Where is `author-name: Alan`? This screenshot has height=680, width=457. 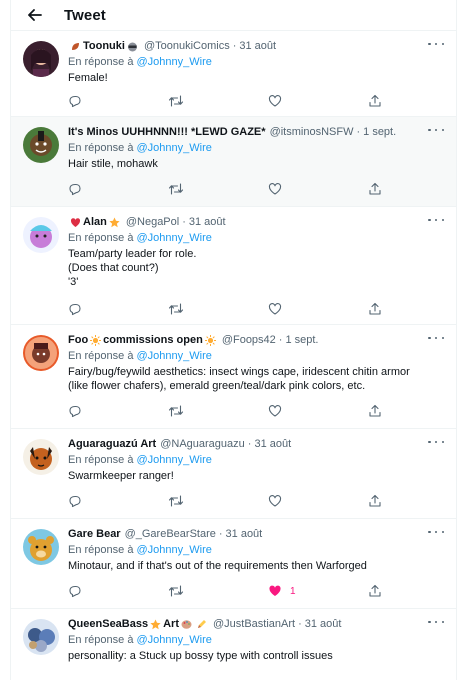 author-name: Alan is located at coordinates (95, 222).